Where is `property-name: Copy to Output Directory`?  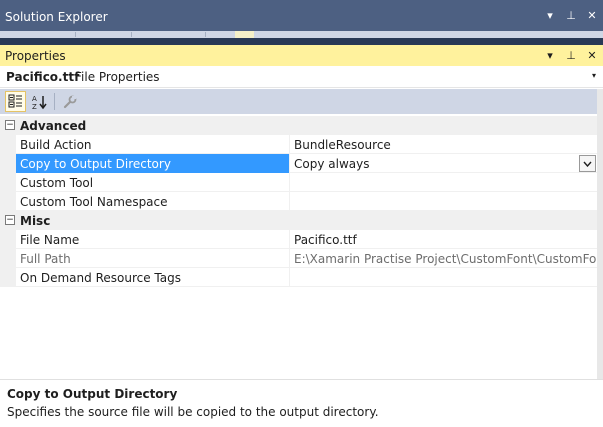
property-name: Copy to Output Directory is located at coordinates (152, 163).